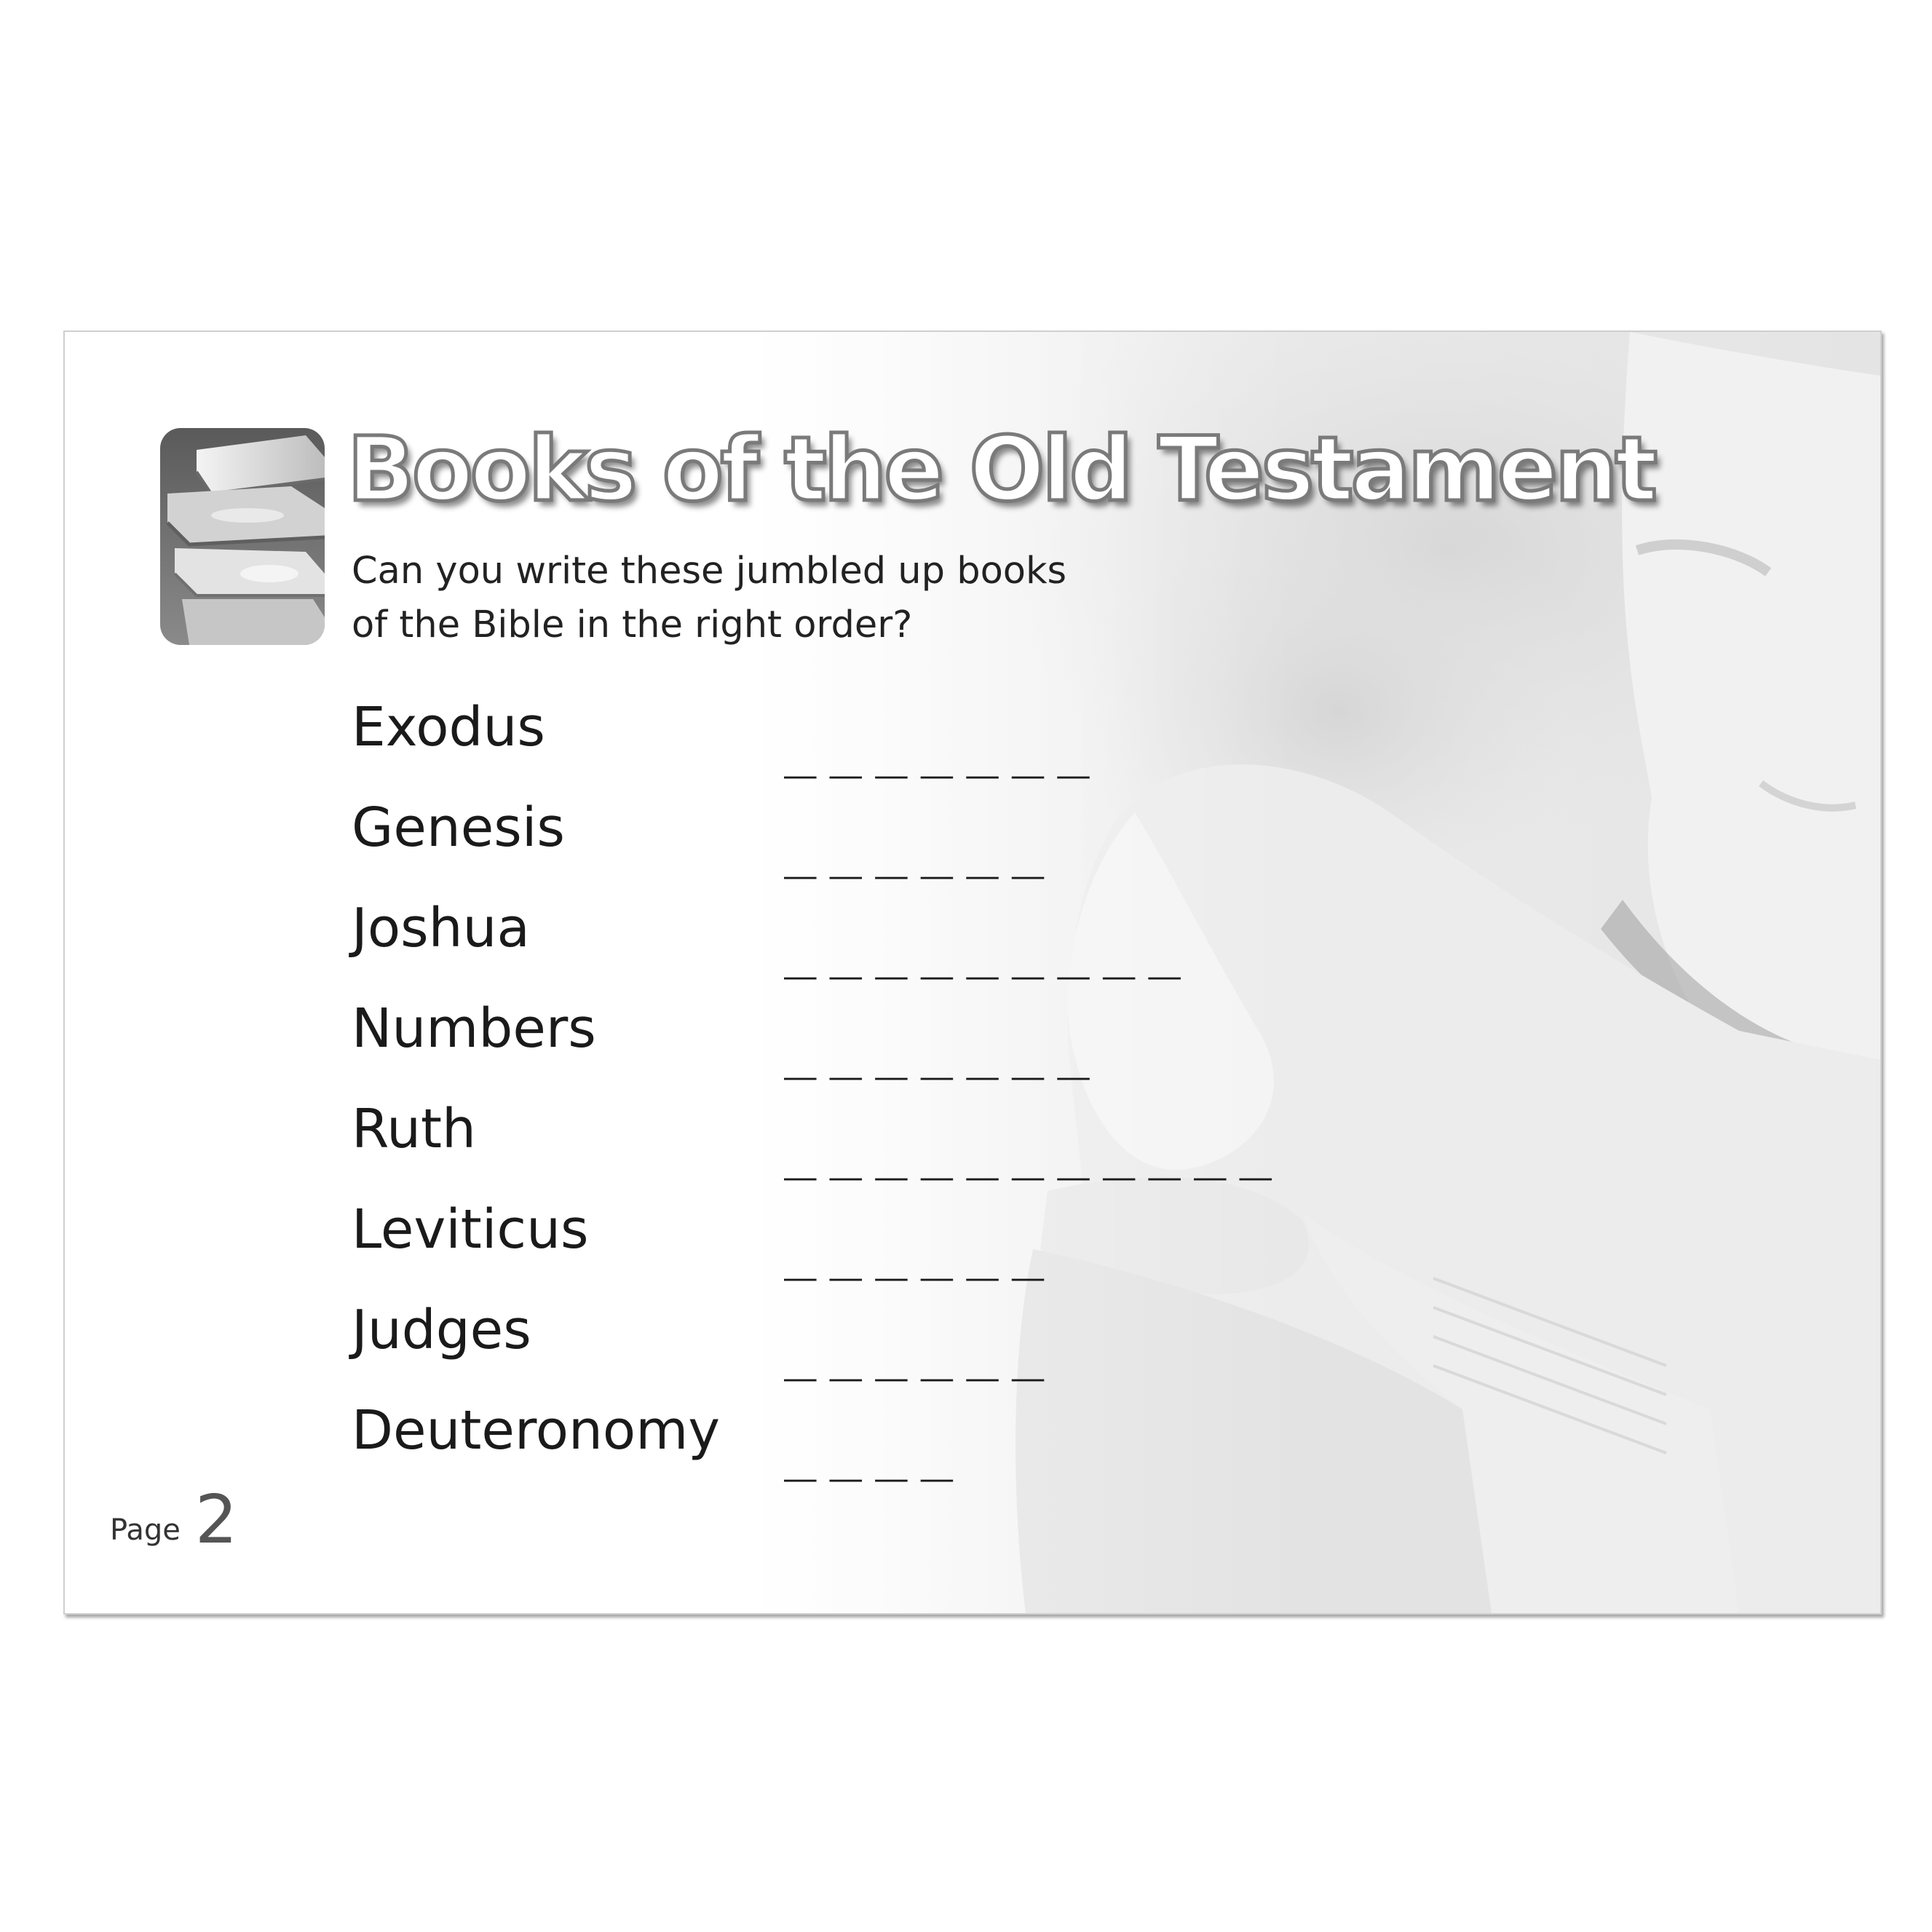 The image size is (1932, 1932). Describe the element at coordinates (449, 727) in the screenshot. I see `jumbled-book-name: Exodus` at that location.